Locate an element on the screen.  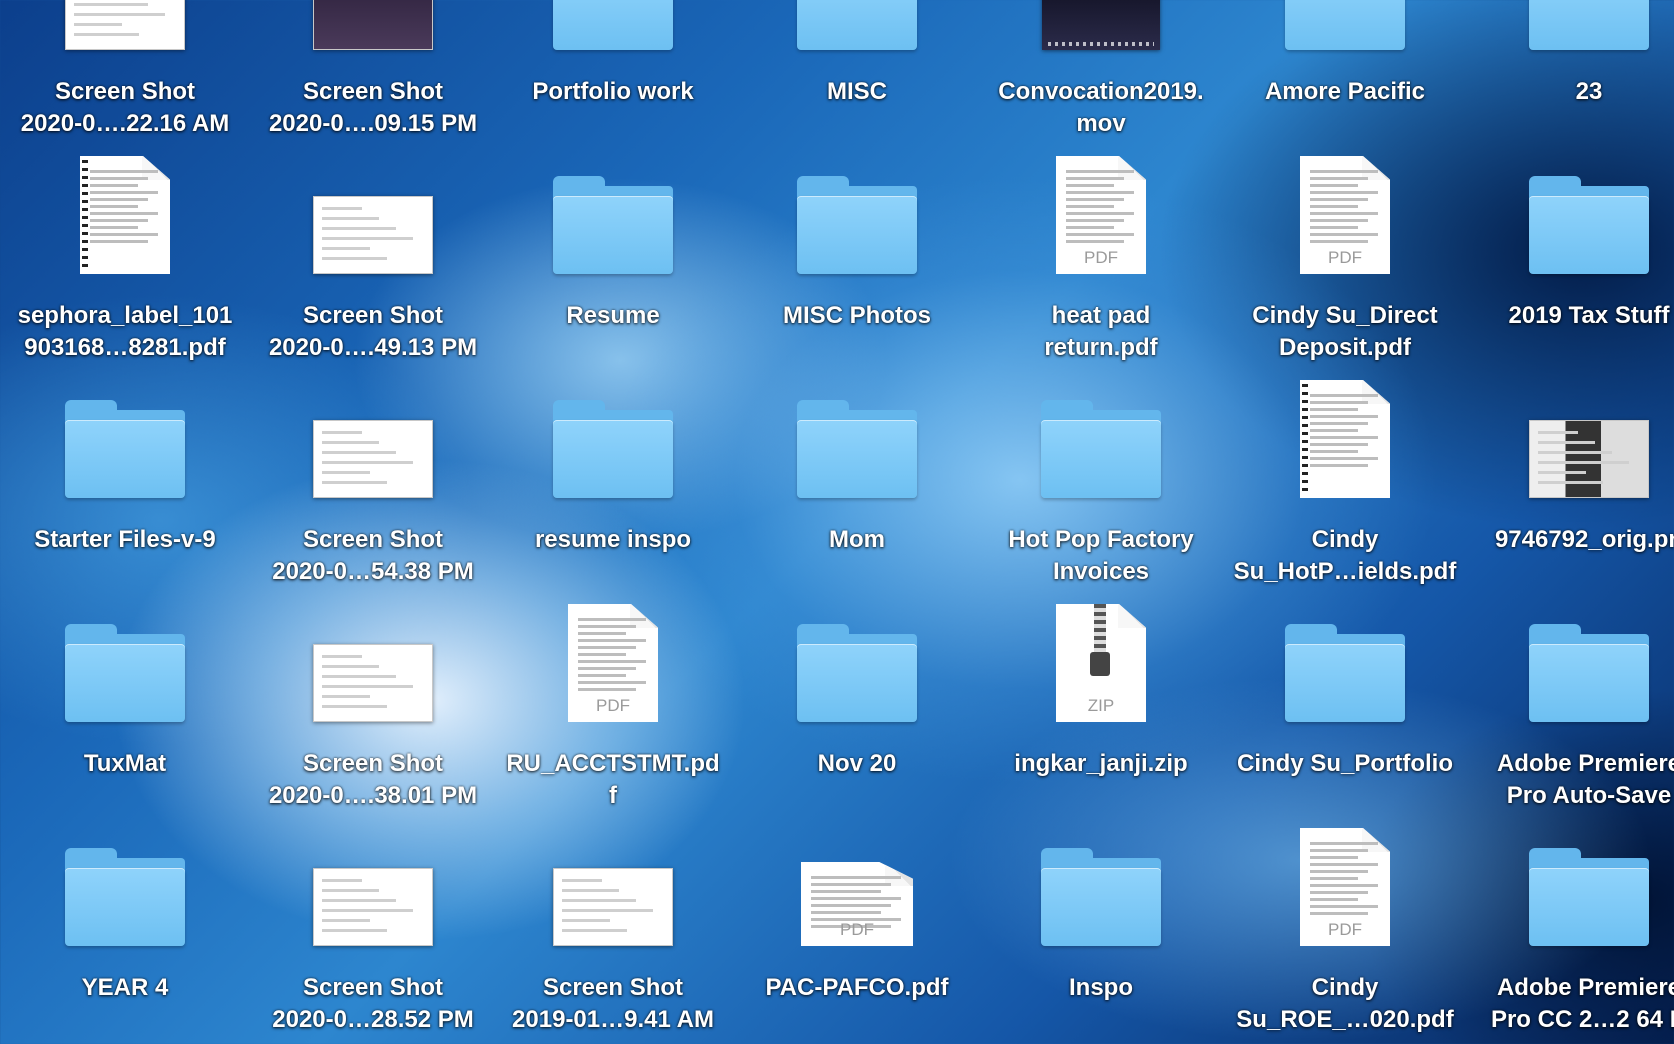
desktop-item: resume inspo is located at coordinates (613, 483).